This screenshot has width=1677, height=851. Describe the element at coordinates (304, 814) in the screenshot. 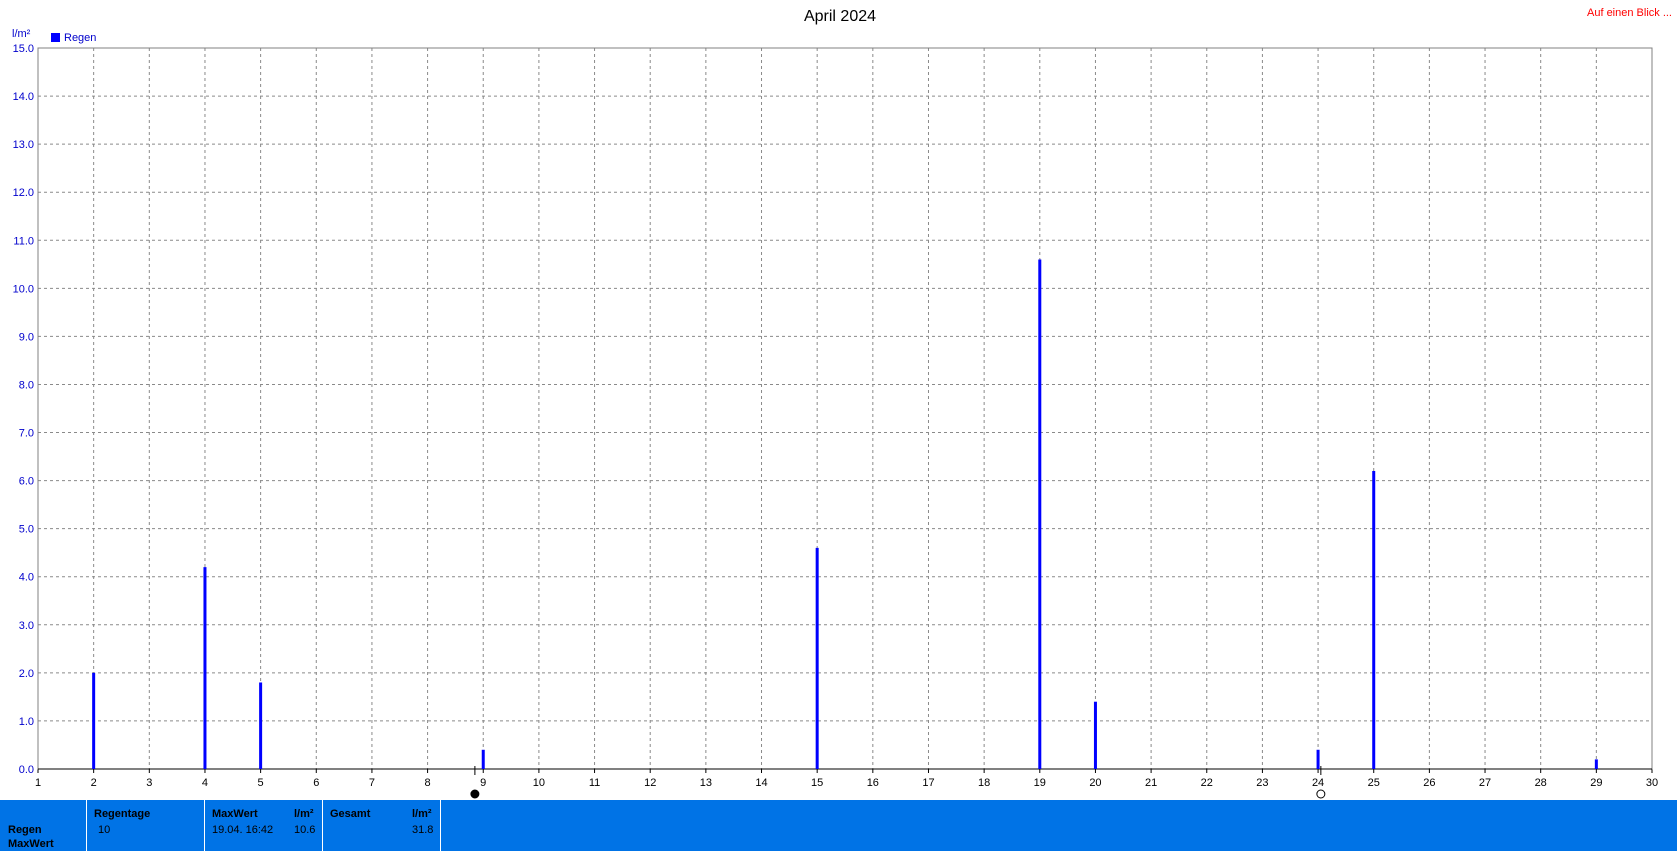

I see `maxwert-unit: l/m²` at that location.